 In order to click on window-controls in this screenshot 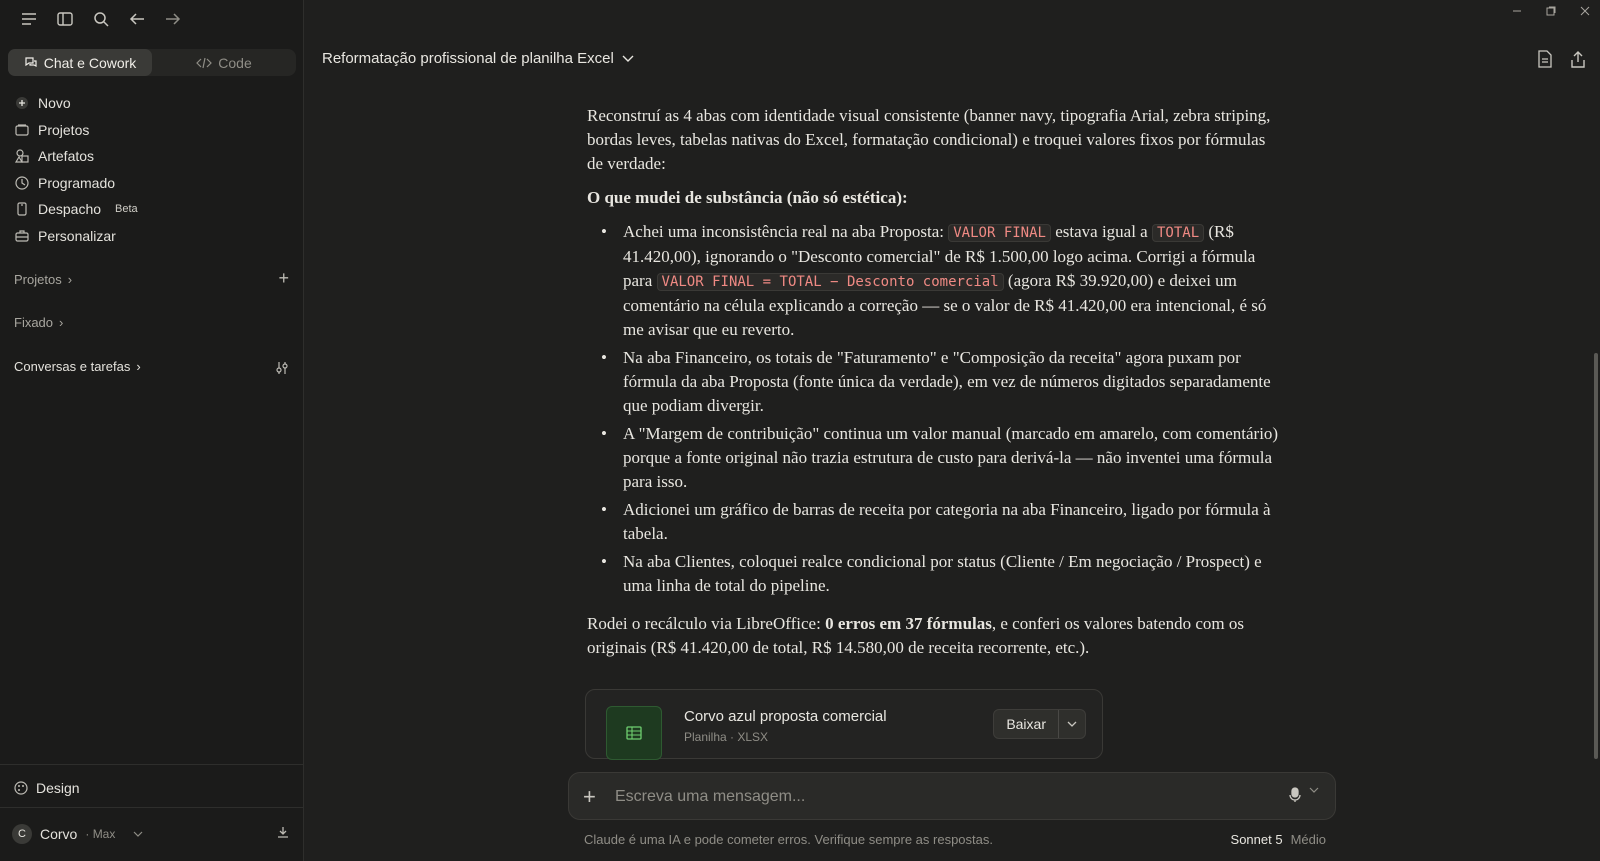, I will do `click(1551, 11)`.